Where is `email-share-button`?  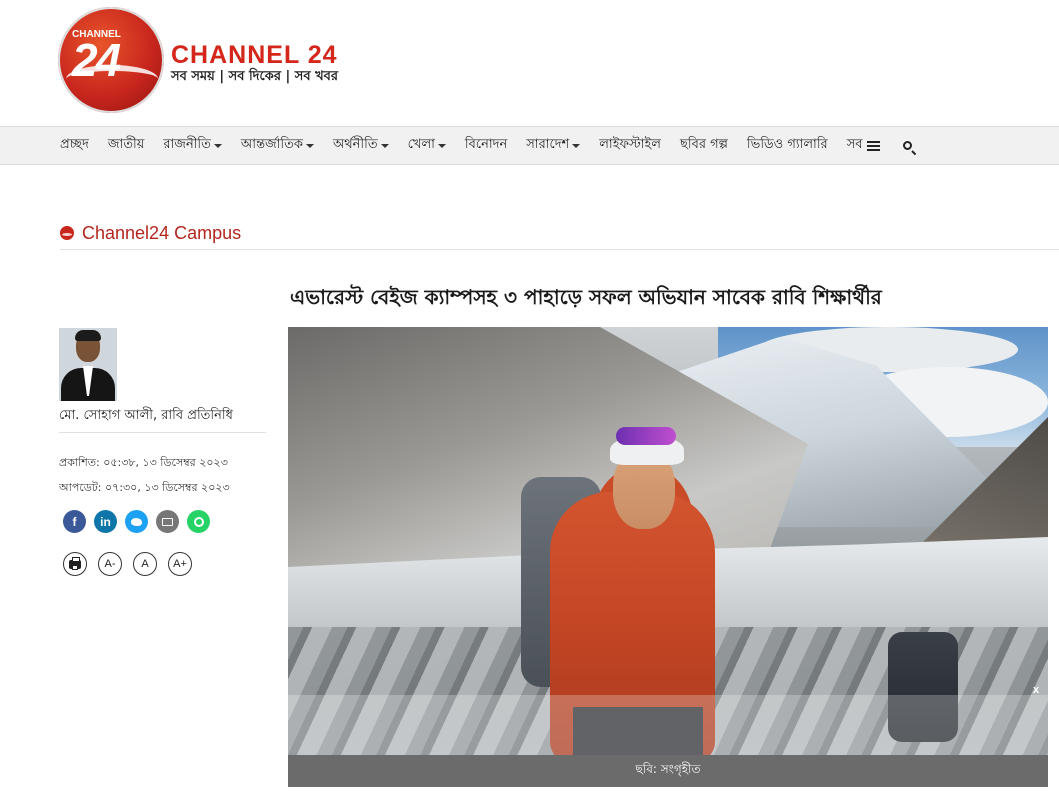
email-share-button is located at coordinates (167, 521).